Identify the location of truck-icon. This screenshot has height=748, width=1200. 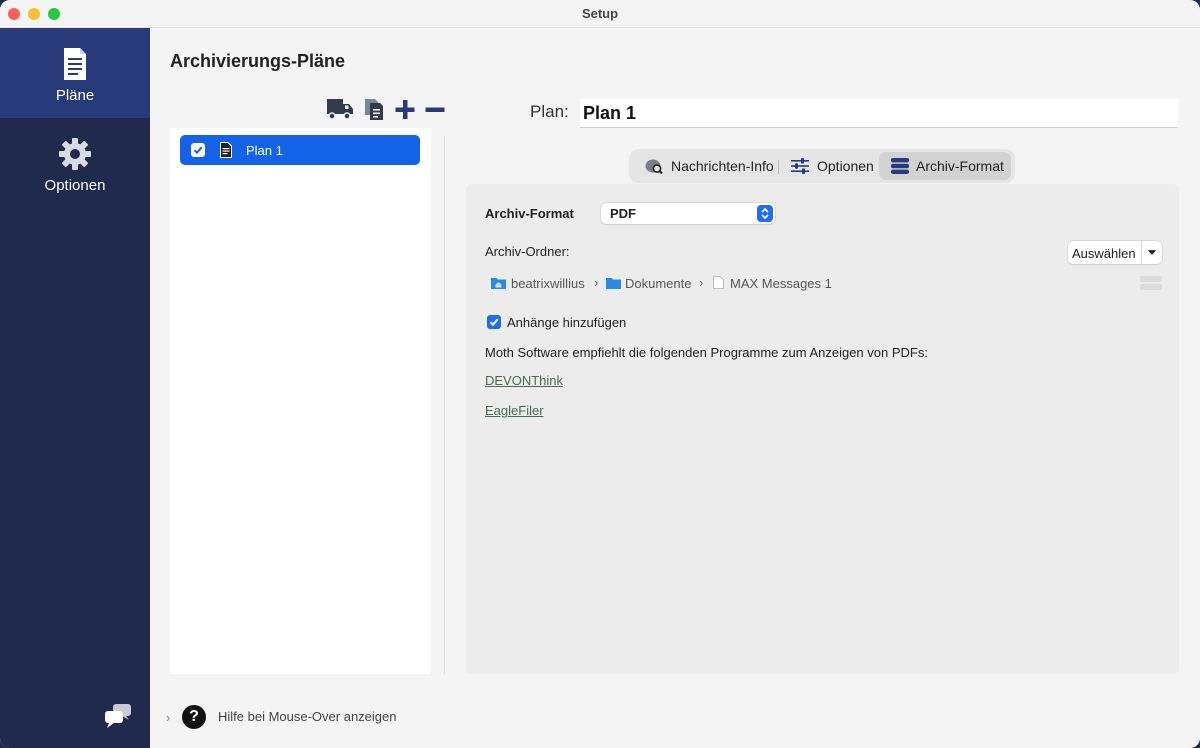
(340, 109).